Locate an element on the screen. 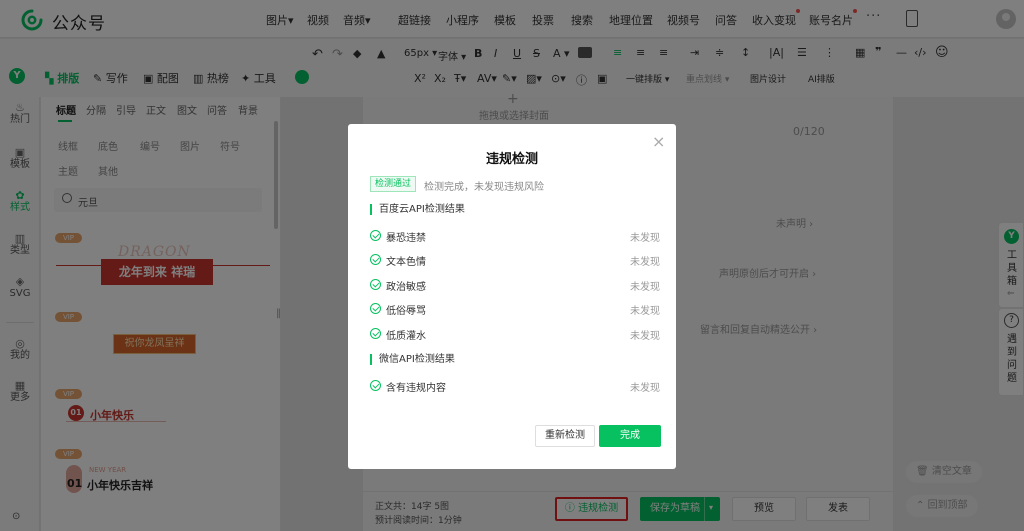  result-label: 政治敏感 is located at coordinates (406, 287).